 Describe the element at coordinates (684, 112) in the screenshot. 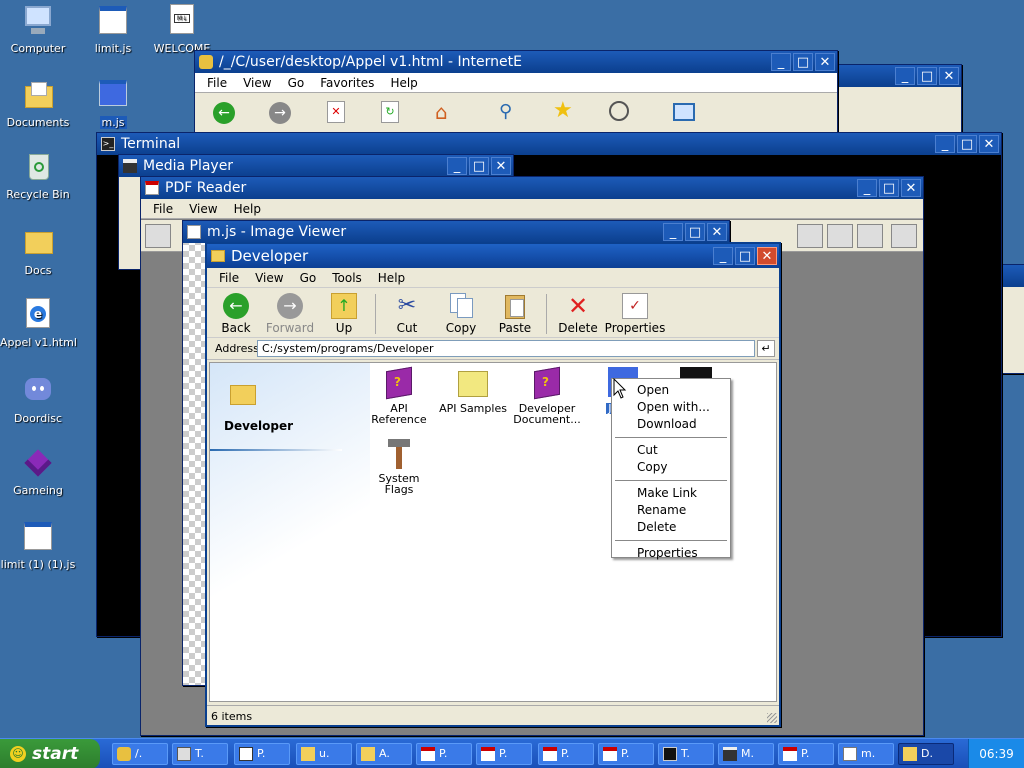

I see `fullscreen-icon` at that location.